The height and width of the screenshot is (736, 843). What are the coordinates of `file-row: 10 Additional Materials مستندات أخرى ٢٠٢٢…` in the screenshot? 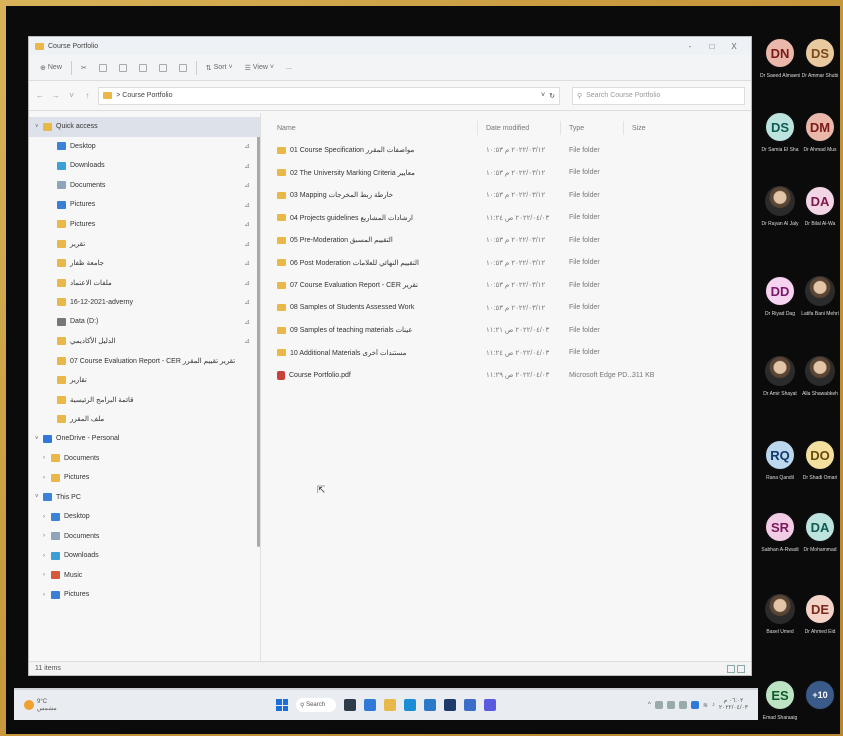 It's located at (514, 353).